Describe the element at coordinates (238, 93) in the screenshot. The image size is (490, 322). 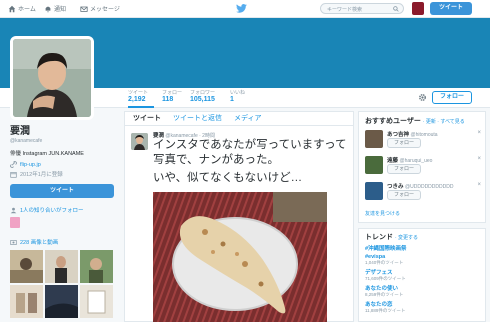
I see `stat-likes-label: いいね` at that location.